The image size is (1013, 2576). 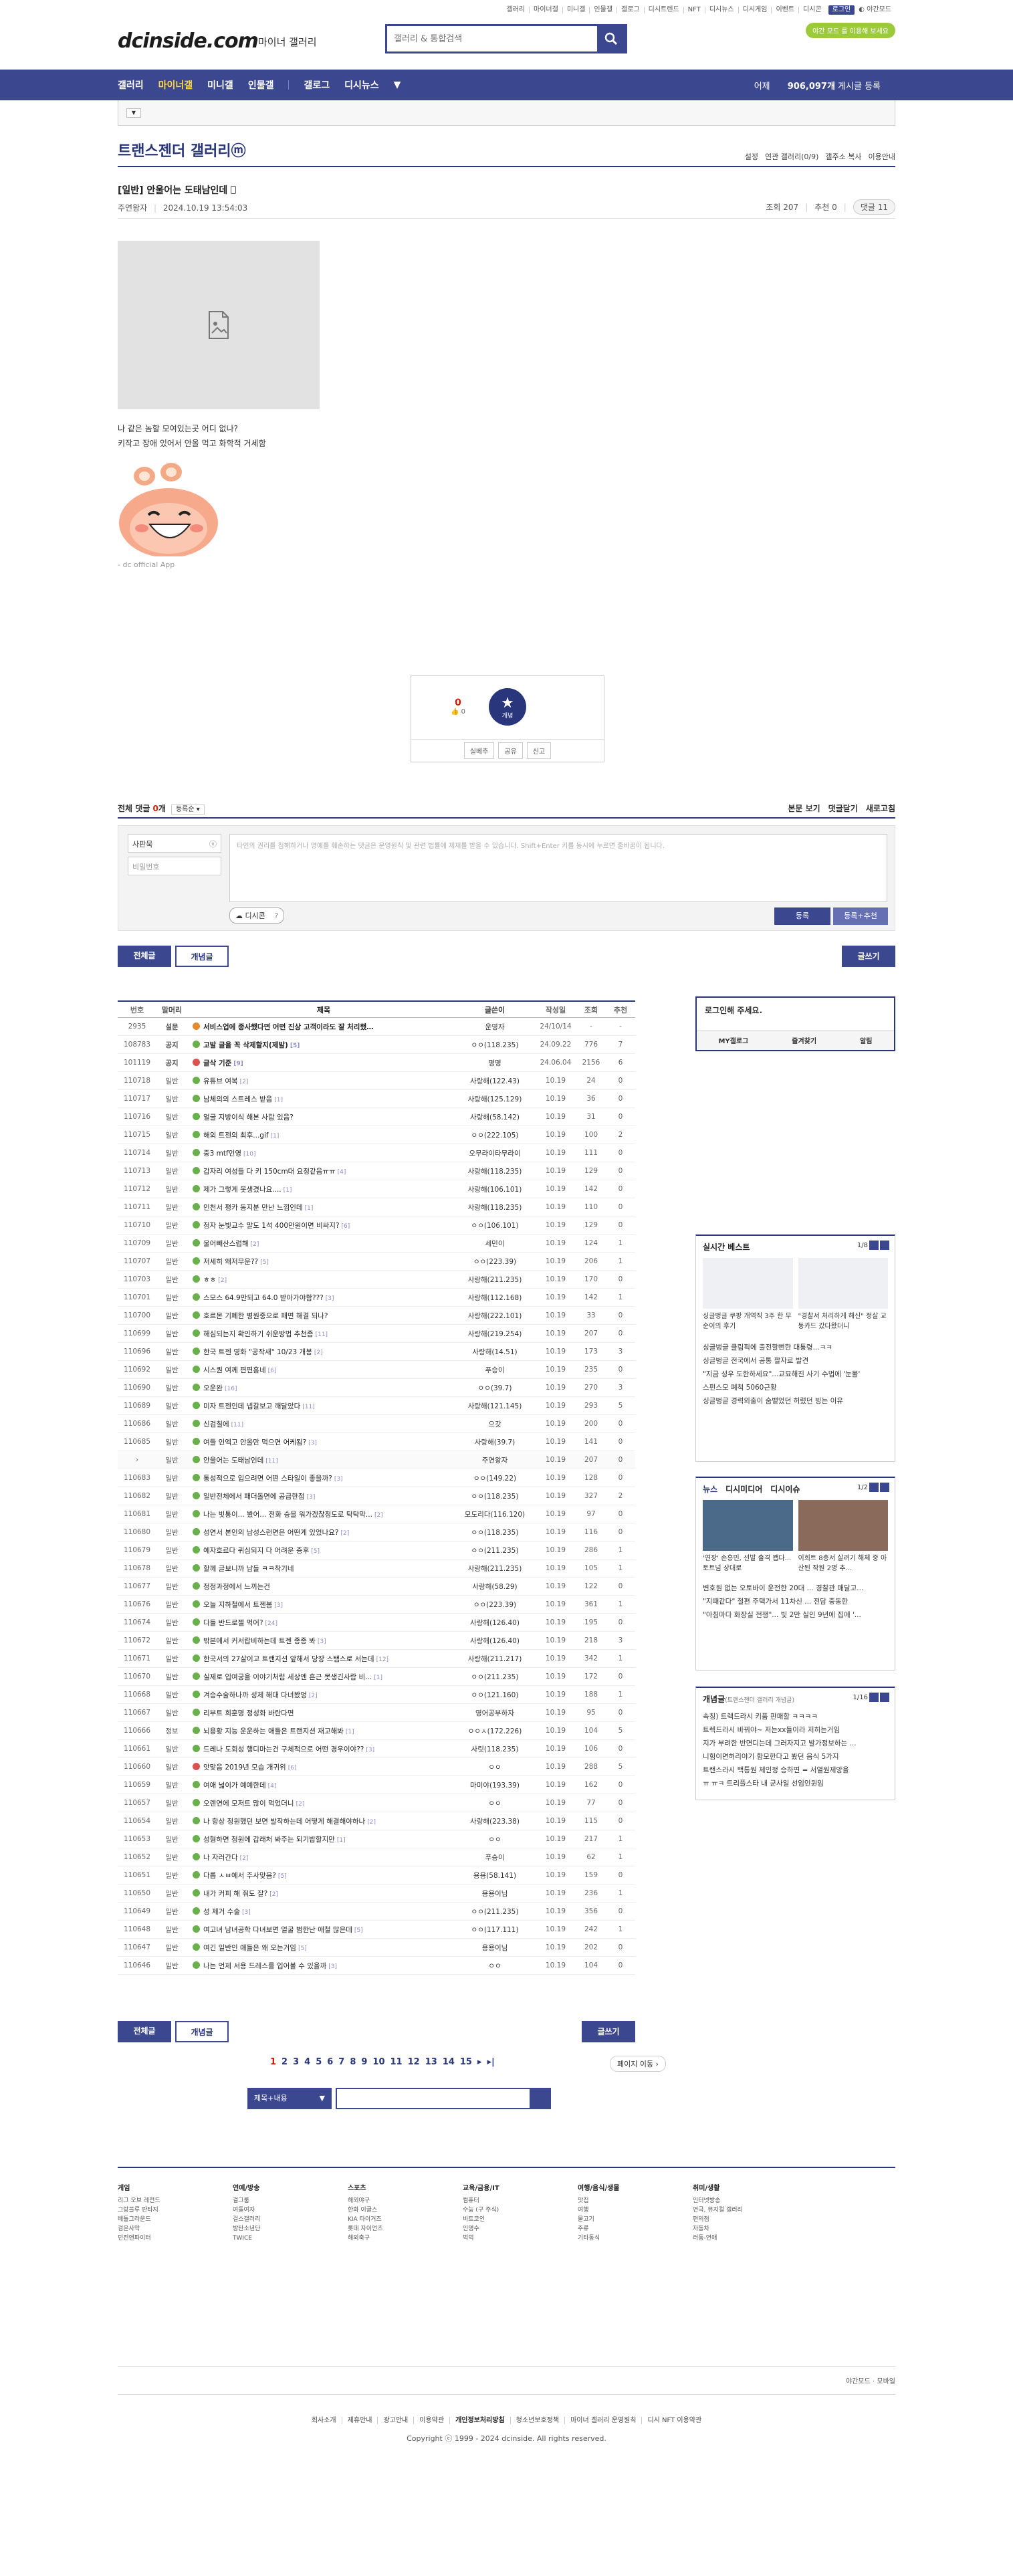 I want to click on row-title-text: 안울어는 도태남인데, so click(x=233, y=1461).